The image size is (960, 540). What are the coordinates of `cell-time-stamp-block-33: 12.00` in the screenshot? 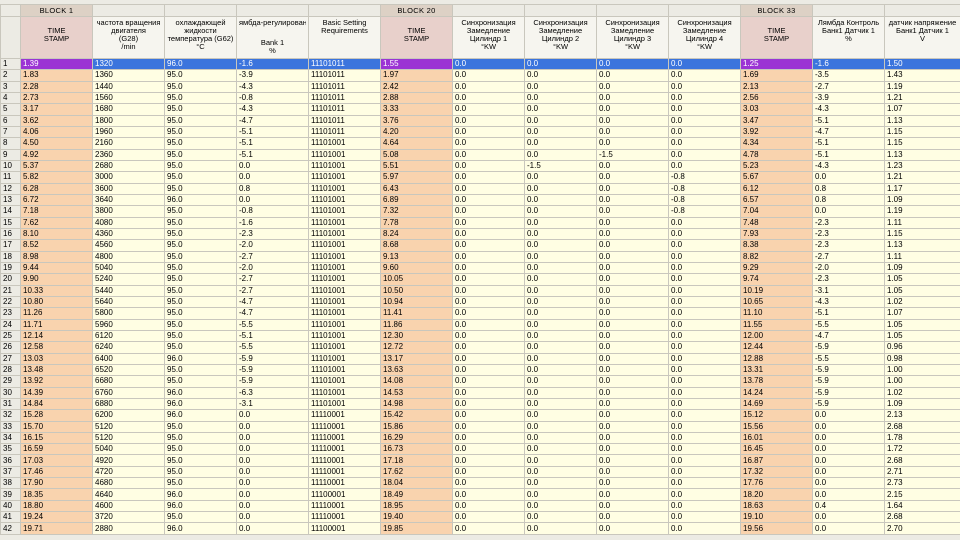 It's located at (776, 336).